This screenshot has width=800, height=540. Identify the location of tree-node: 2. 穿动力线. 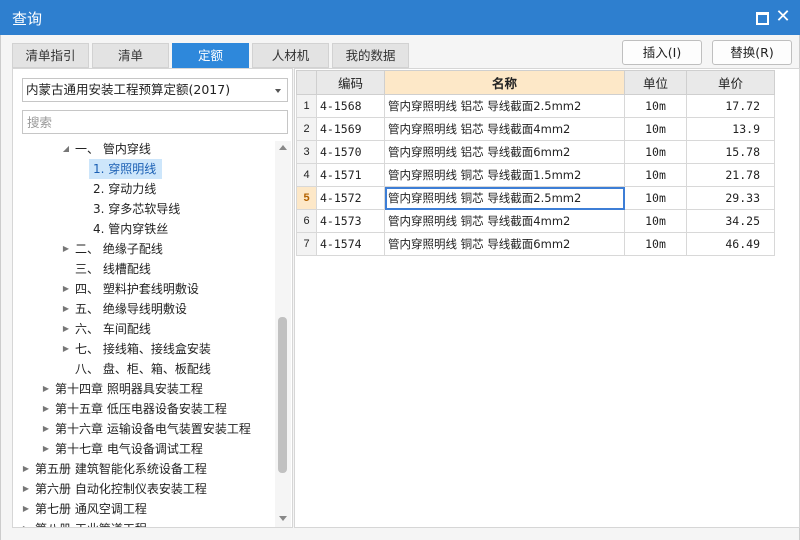
(144, 189).